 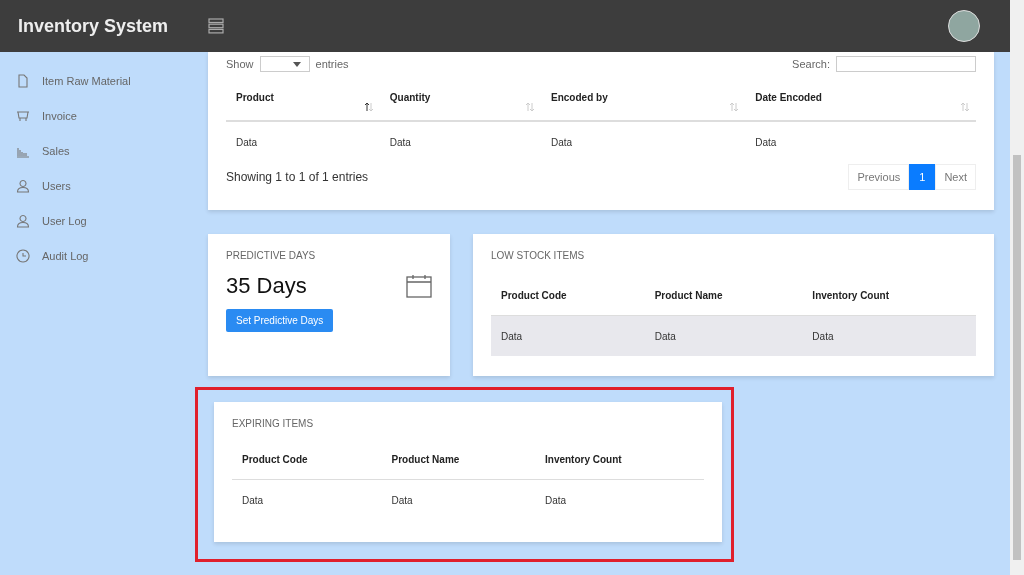 What do you see at coordinates (332, 64) in the screenshot?
I see `entries-label: entries` at bounding box center [332, 64].